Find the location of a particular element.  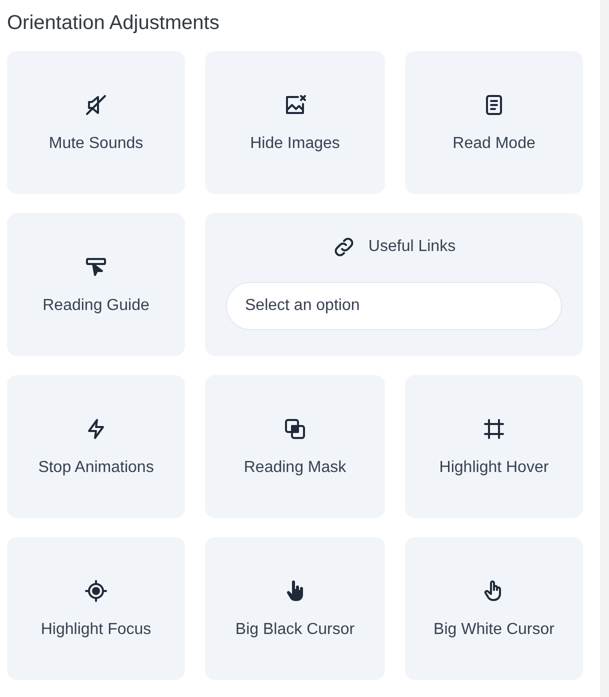

option-card: Highlight Hover is located at coordinates (494, 446).